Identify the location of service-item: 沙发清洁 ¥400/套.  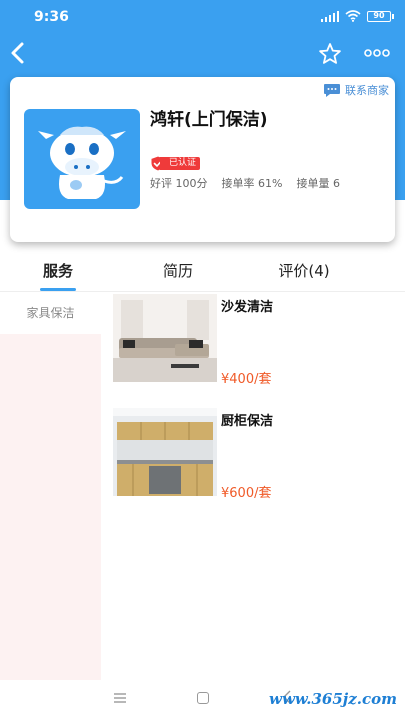
(258, 340).